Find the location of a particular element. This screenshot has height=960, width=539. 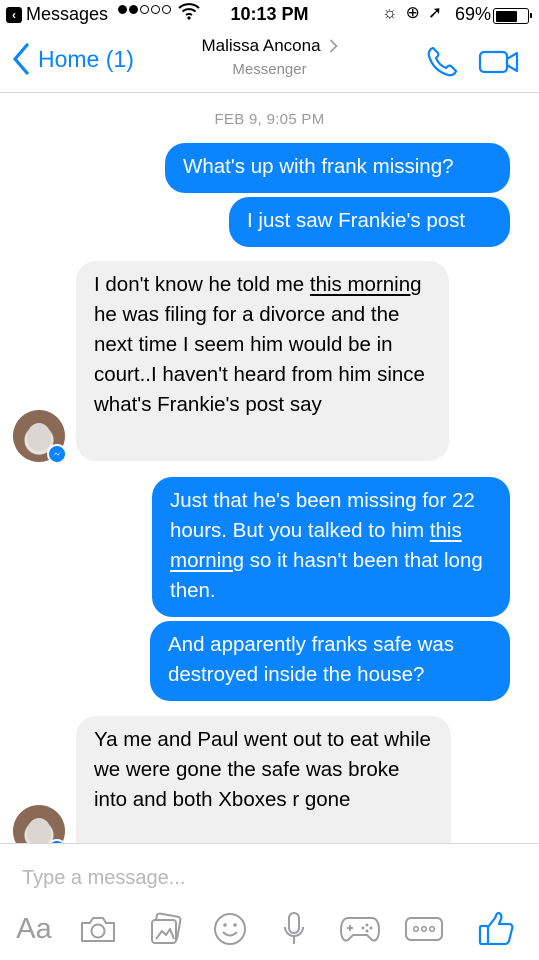

home-back-button: Home (1) is located at coordinates (73, 59).